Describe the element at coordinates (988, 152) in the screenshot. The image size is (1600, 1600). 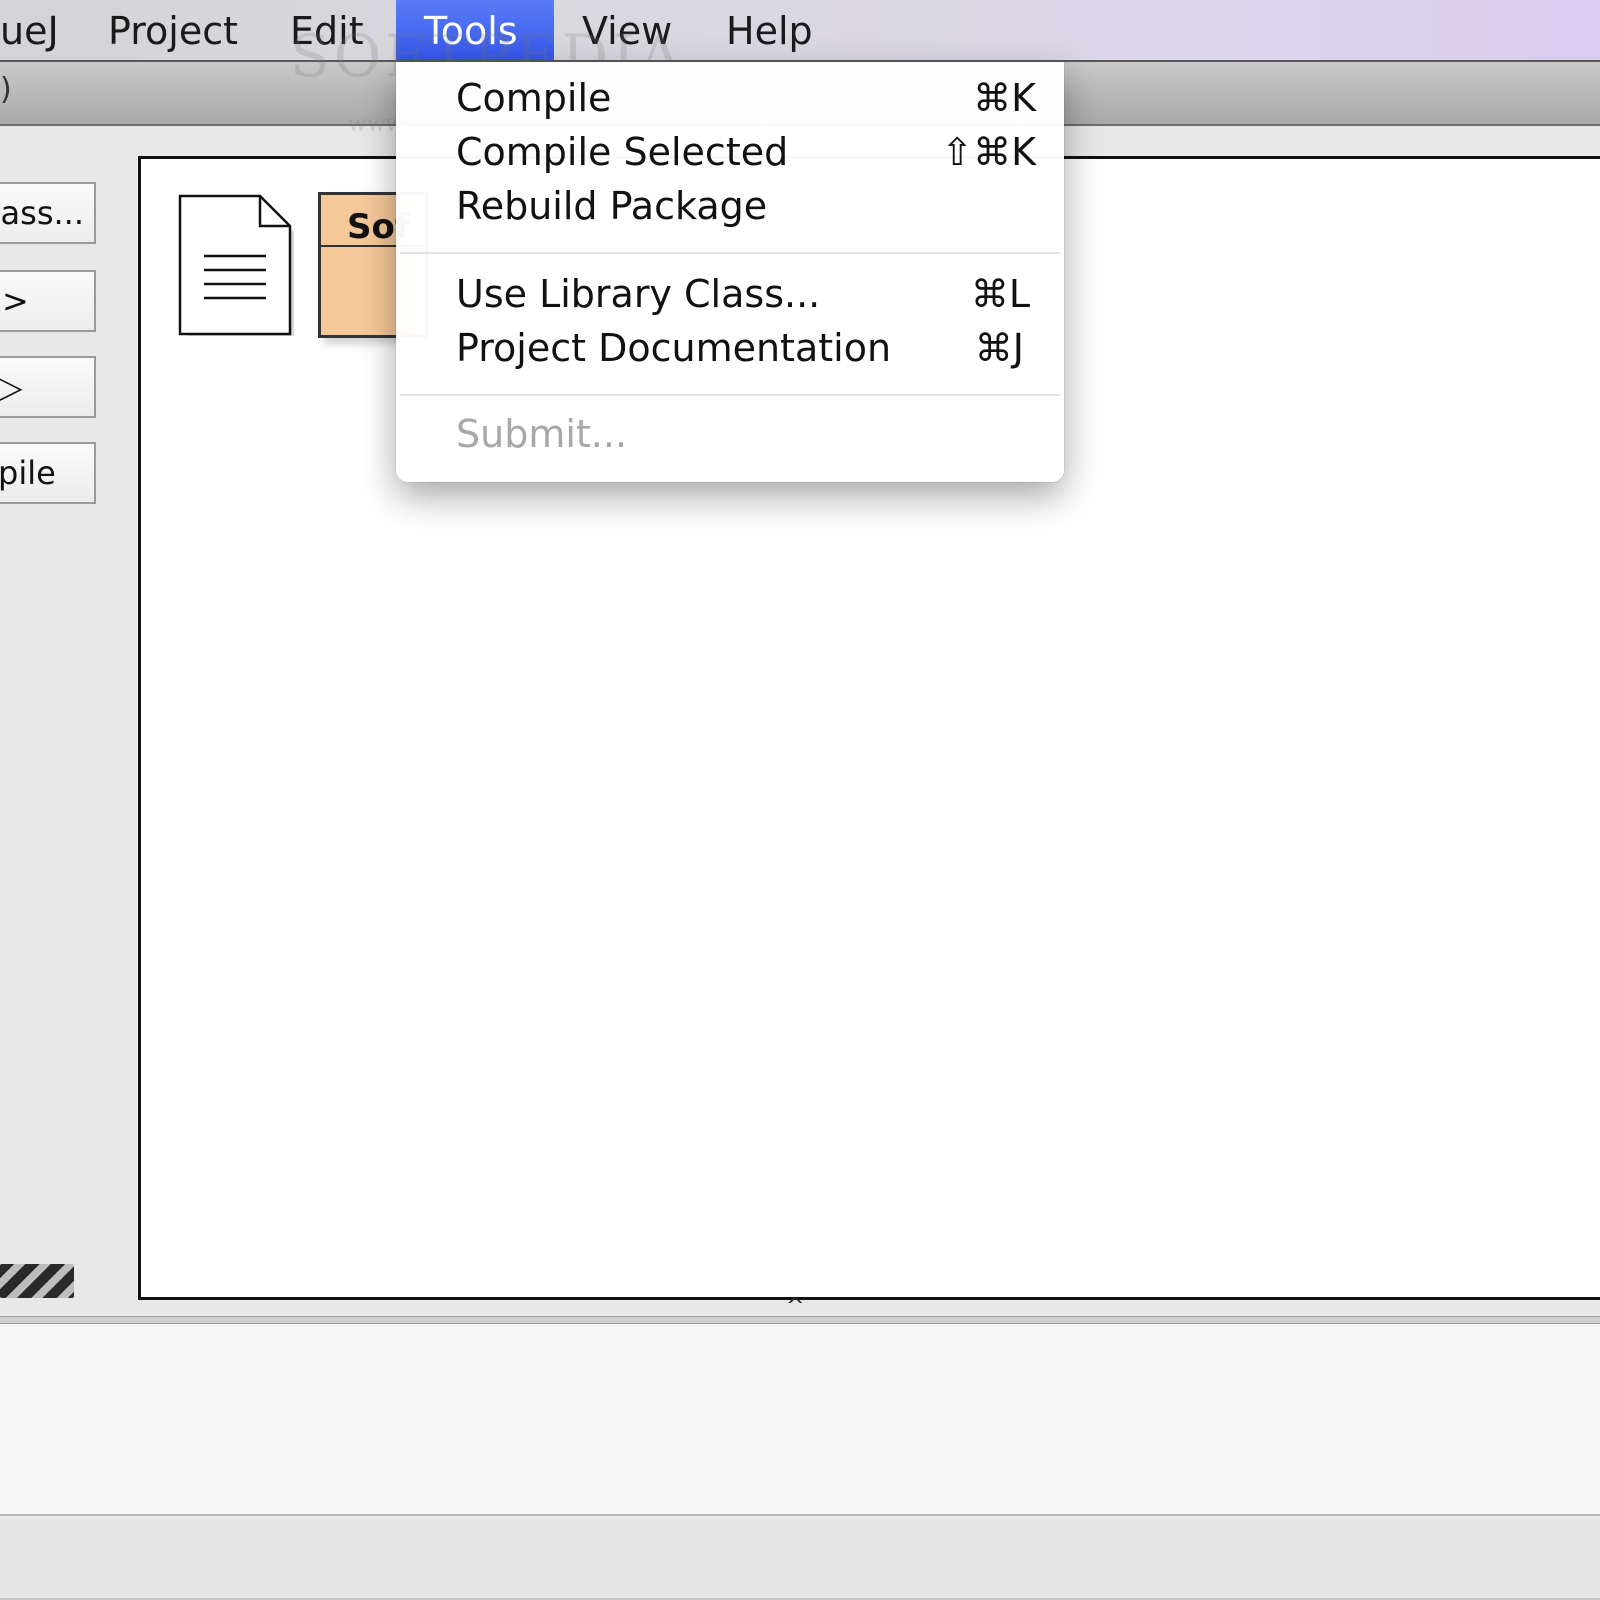
I see `compile-selected-shortcut: ⇧⌘K` at that location.